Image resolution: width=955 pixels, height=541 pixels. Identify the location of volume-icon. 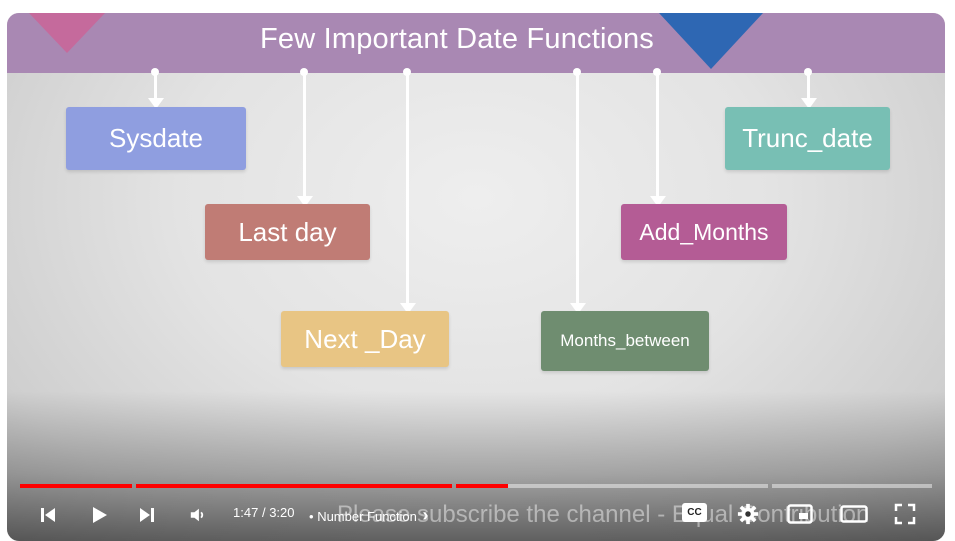
(197, 515).